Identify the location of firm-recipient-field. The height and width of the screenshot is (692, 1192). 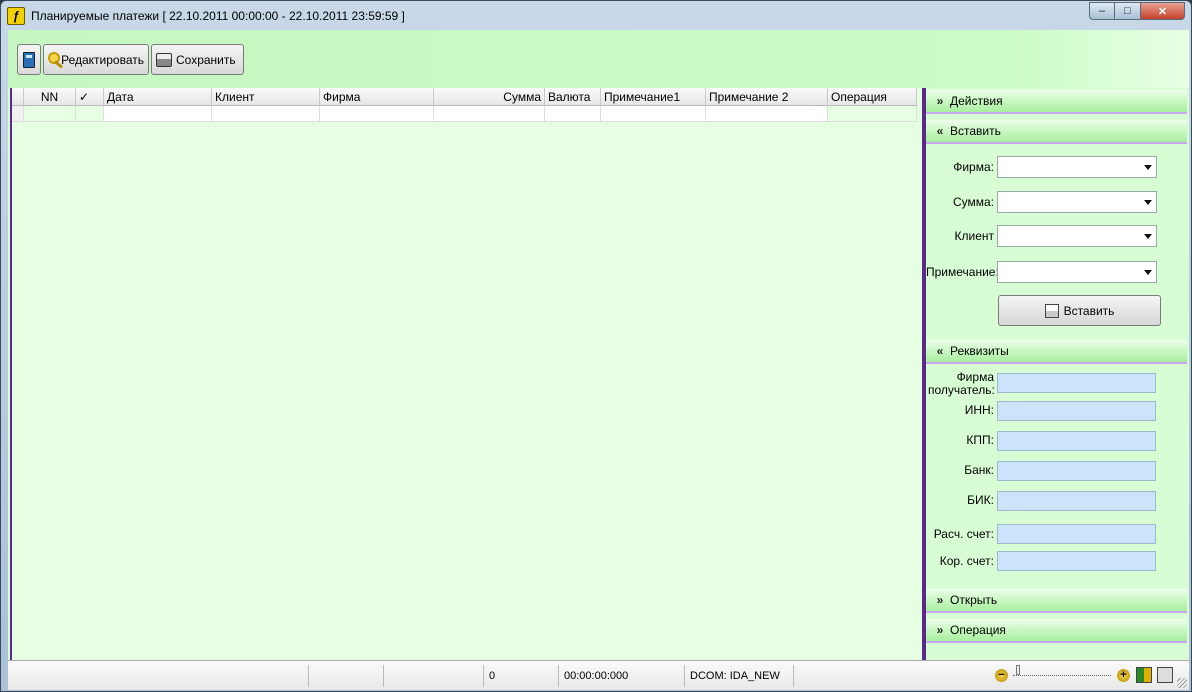
(1076, 383).